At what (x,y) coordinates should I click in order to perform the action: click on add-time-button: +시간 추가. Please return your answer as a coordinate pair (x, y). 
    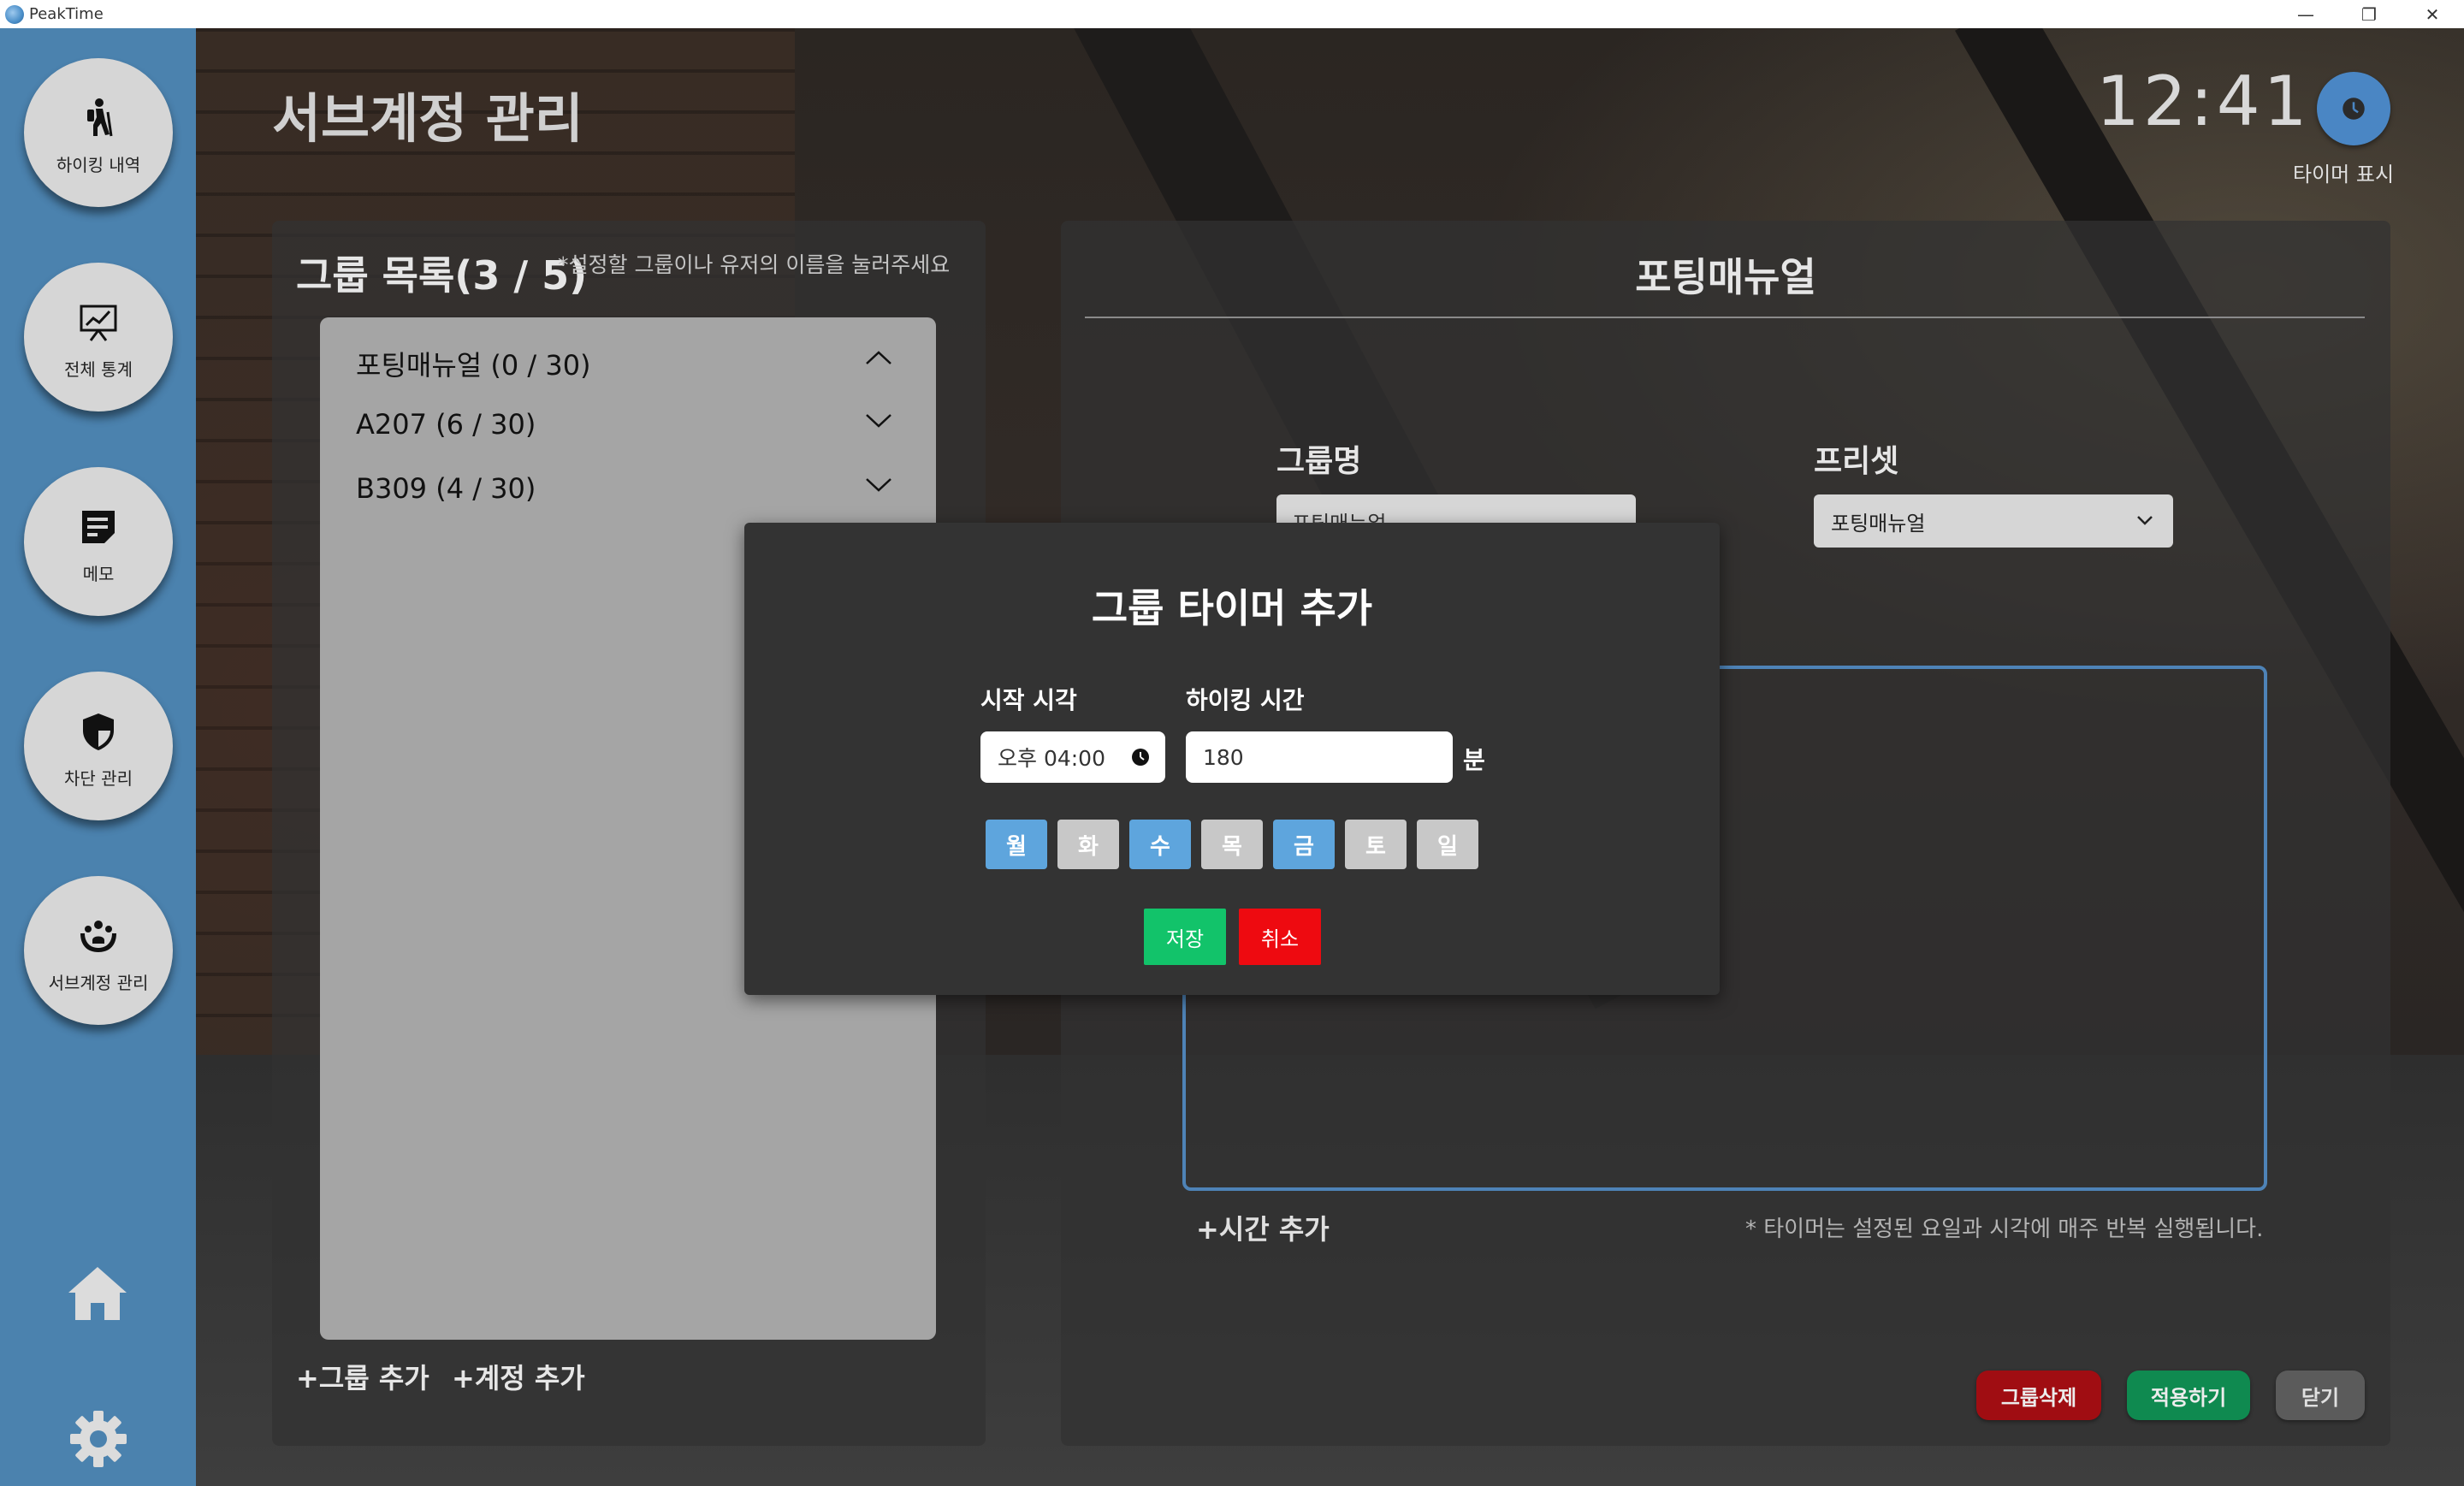
    Looking at the image, I should click on (1263, 1227).